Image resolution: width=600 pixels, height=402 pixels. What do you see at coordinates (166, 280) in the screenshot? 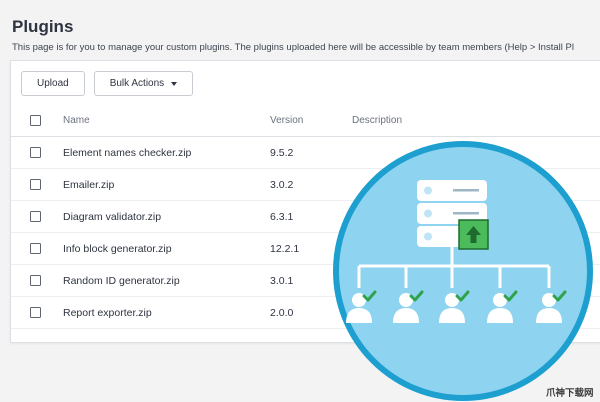
I see `plugin-name: Random ID generator.zip` at bounding box center [166, 280].